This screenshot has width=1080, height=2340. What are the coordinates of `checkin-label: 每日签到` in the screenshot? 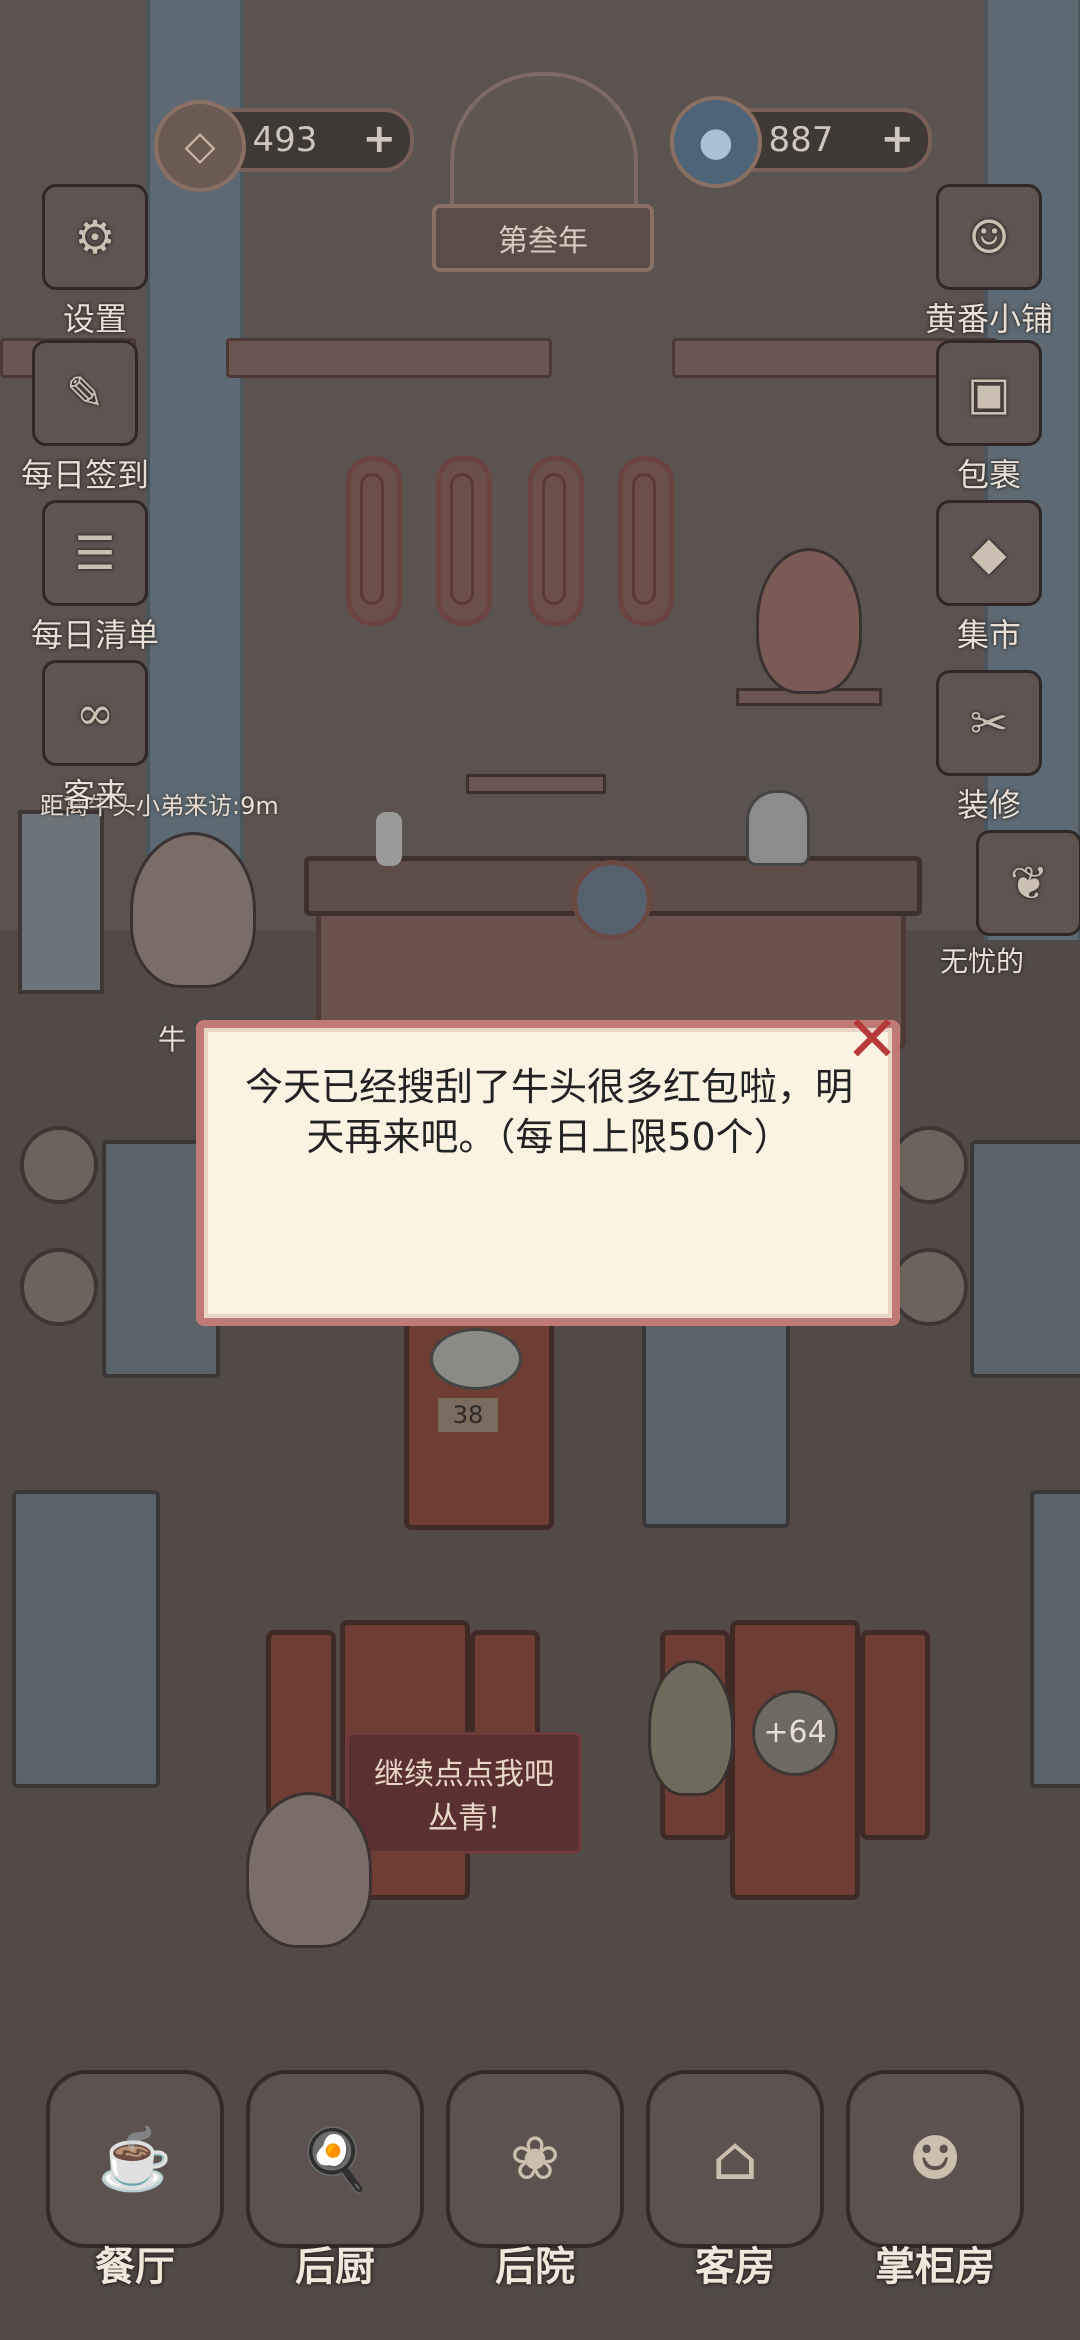 It's located at (84, 475).